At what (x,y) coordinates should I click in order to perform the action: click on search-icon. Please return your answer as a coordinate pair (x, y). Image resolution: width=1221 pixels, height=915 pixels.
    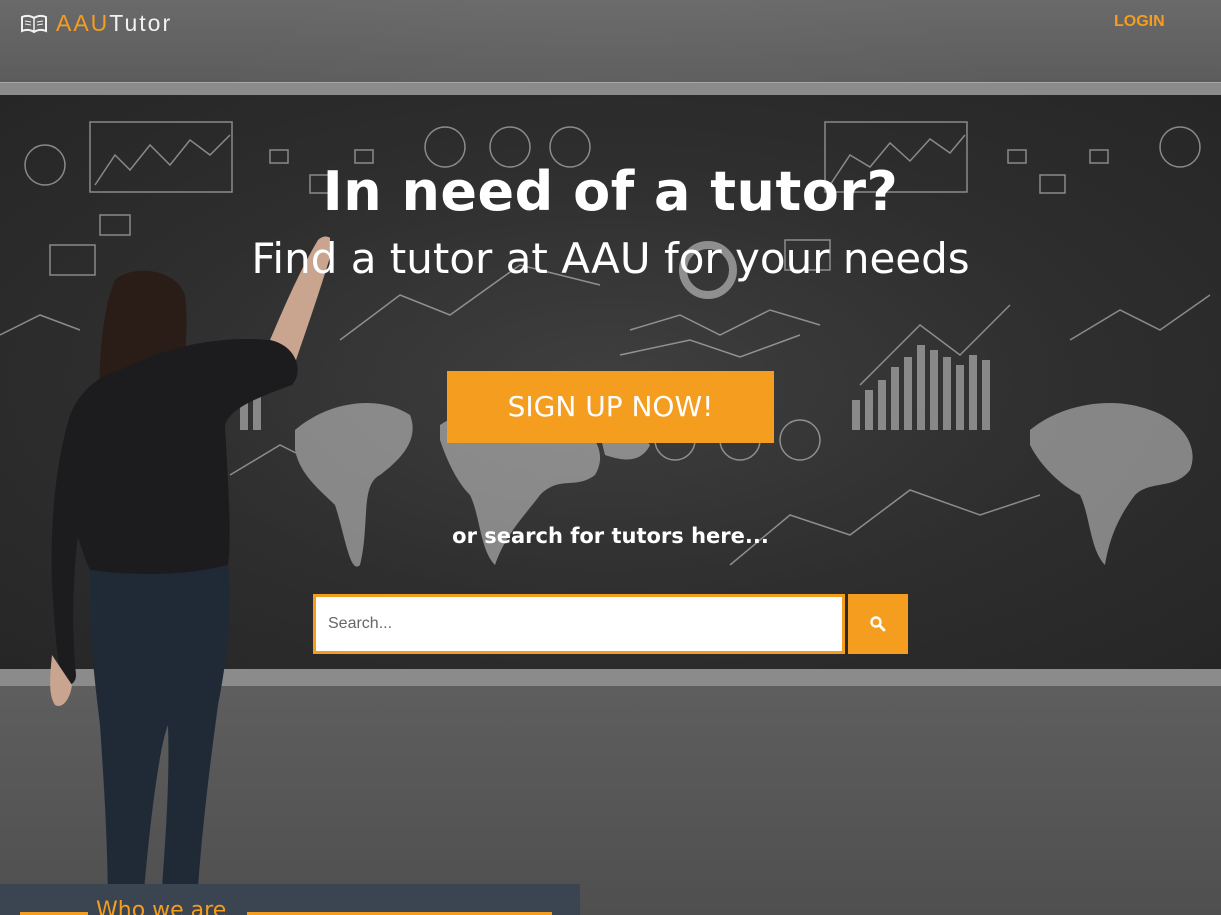
    Looking at the image, I should click on (878, 624).